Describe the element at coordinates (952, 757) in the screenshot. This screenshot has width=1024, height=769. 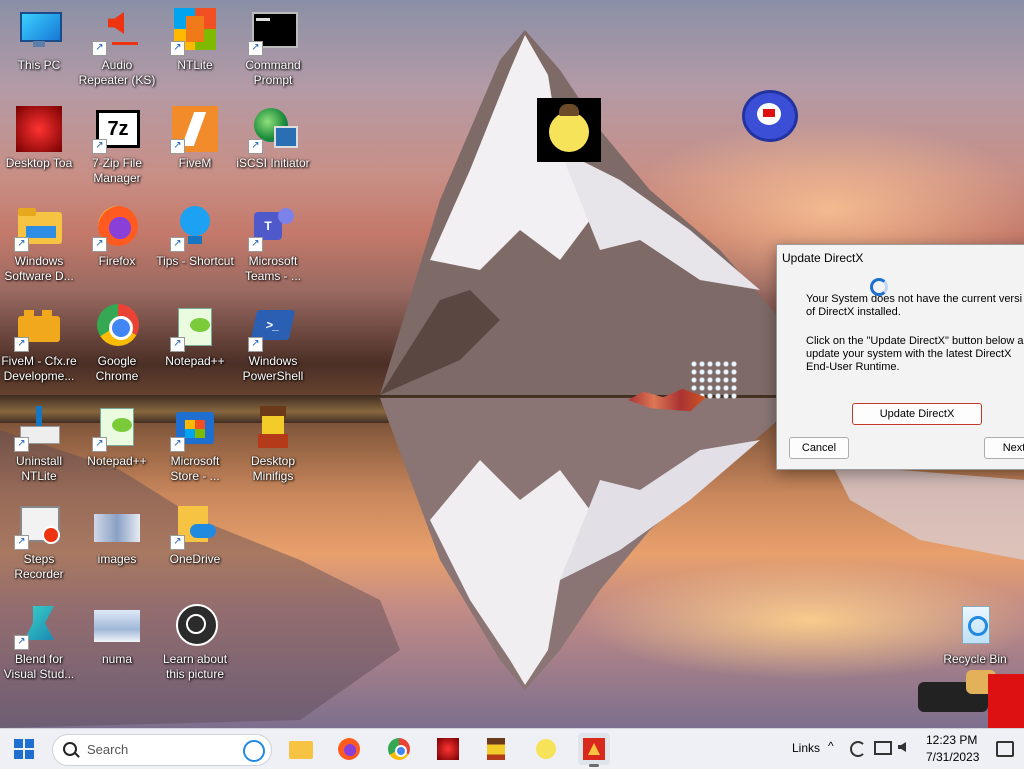
I see `clock-date: 7/31/2023` at that location.